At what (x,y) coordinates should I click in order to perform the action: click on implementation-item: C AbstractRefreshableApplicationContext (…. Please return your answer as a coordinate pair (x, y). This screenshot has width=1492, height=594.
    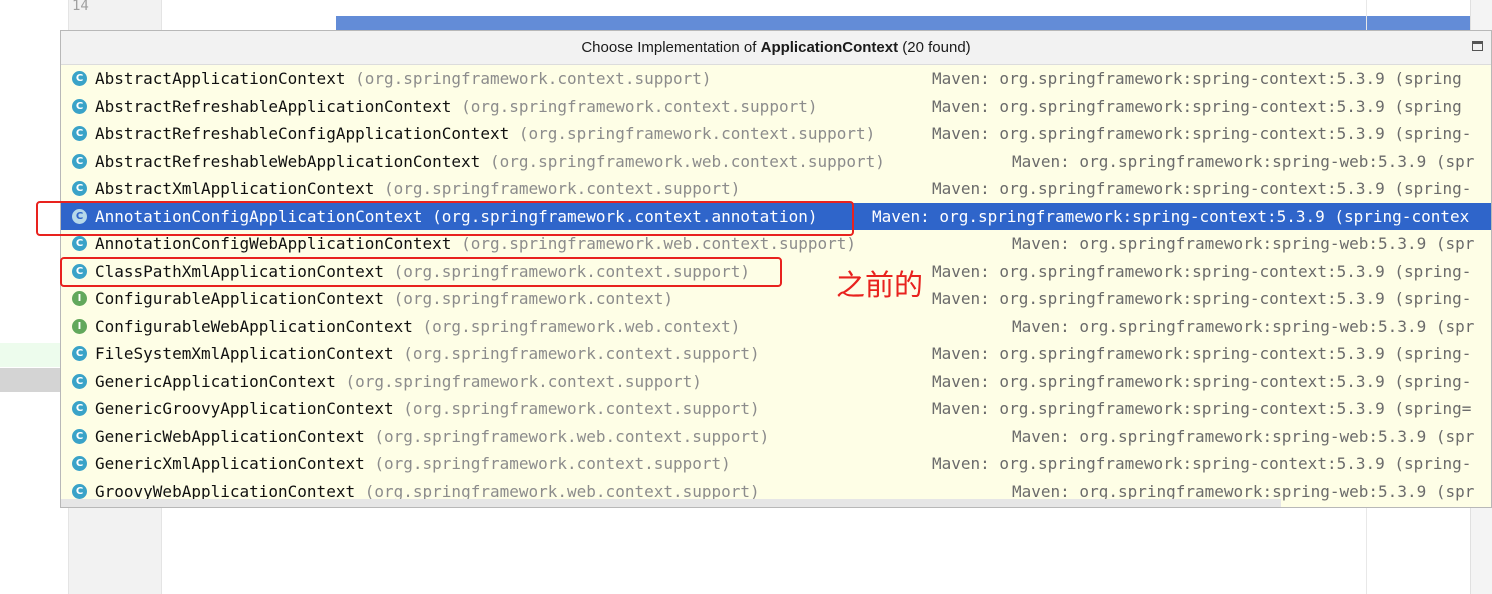
    Looking at the image, I should click on (776, 107).